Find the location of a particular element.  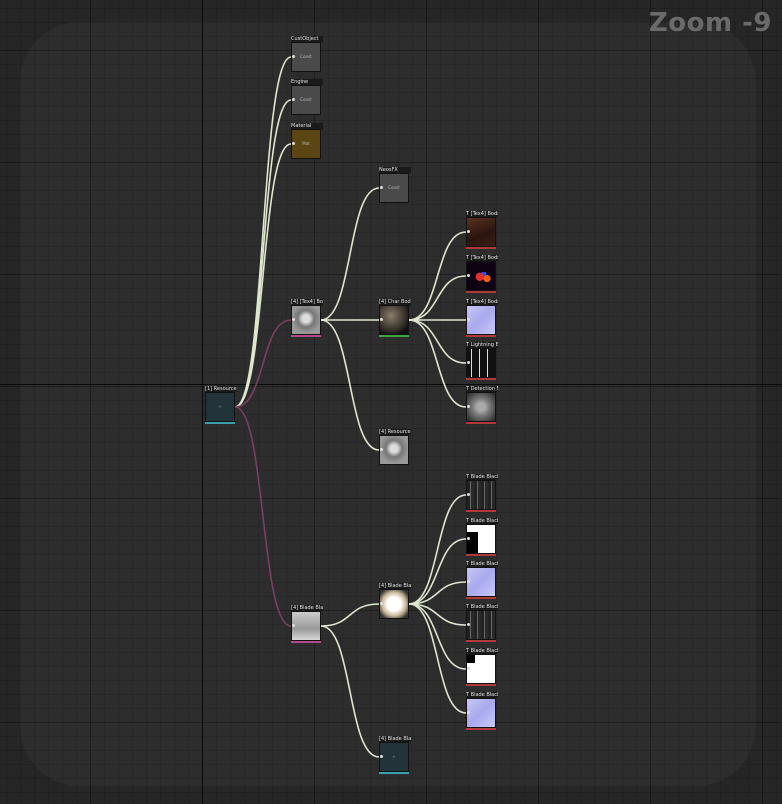

wire-root-to-material is located at coordinates (263, 275).